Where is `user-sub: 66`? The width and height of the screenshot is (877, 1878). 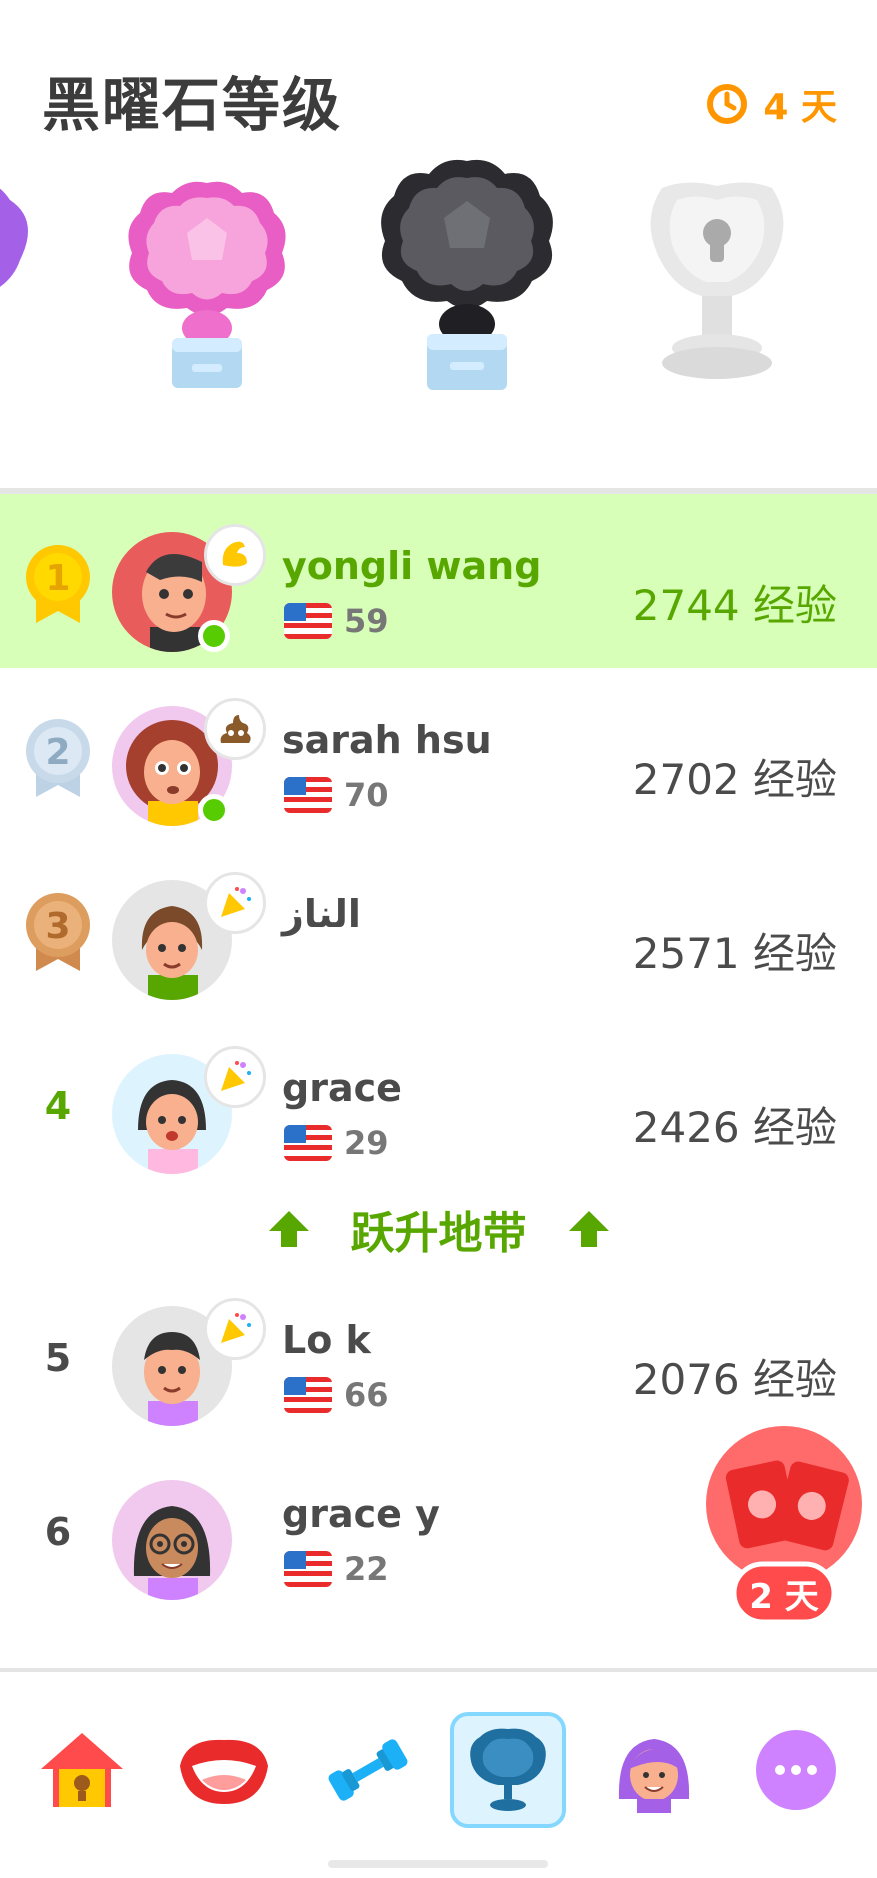 user-sub: 66 is located at coordinates (336, 1395).